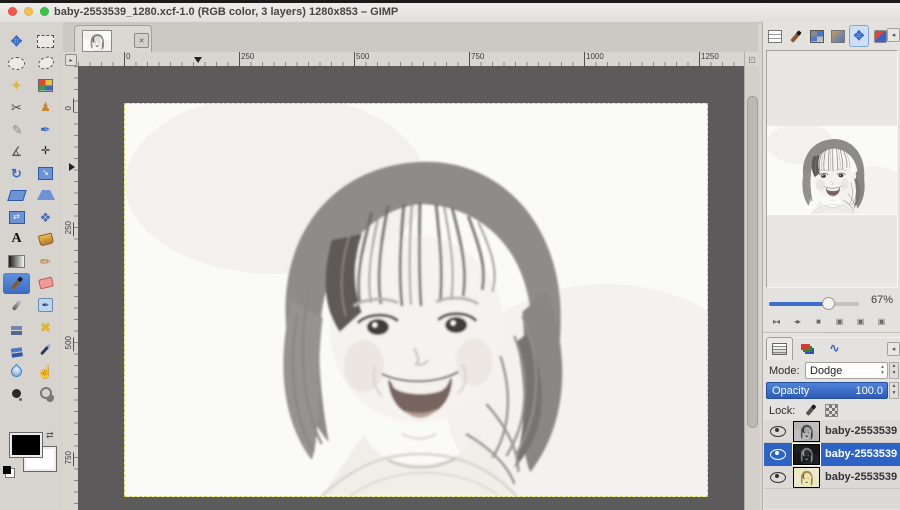 The width and height of the screenshot is (900, 510). What do you see at coordinates (45, 173) in the screenshot?
I see `scale-tool-button: ↘` at bounding box center [45, 173].